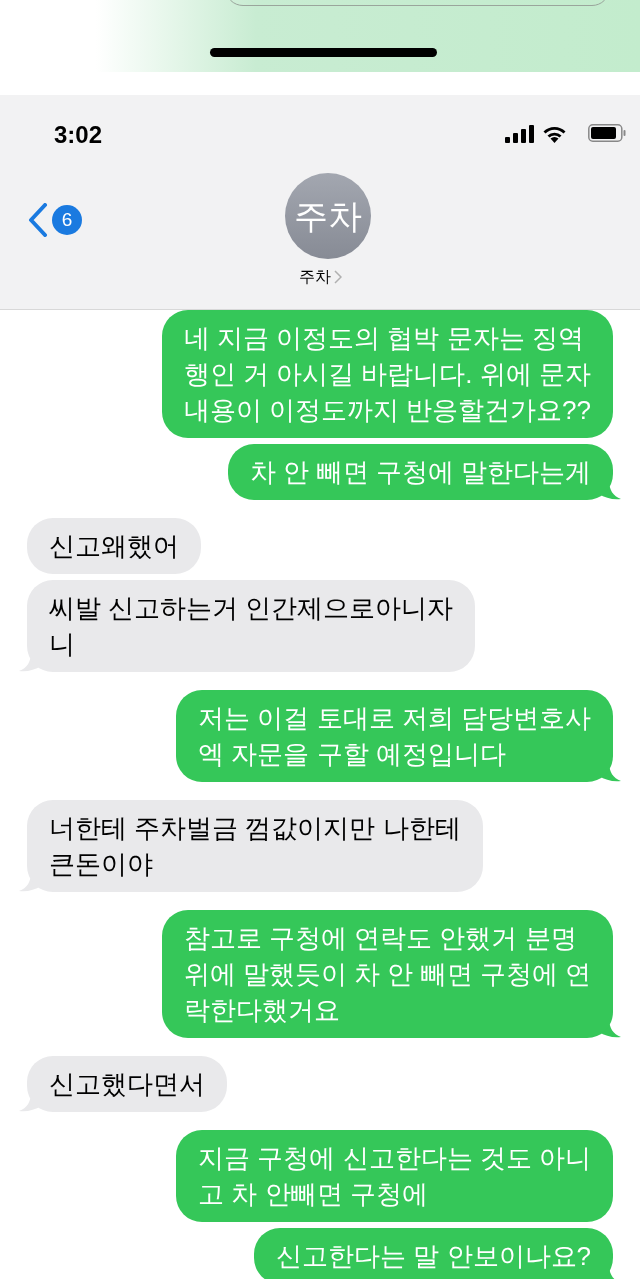 This screenshot has width=640, height=1280. What do you see at coordinates (38, 220) in the screenshot?
I see `back-chevron-icon` at bounding box center [38, 220].